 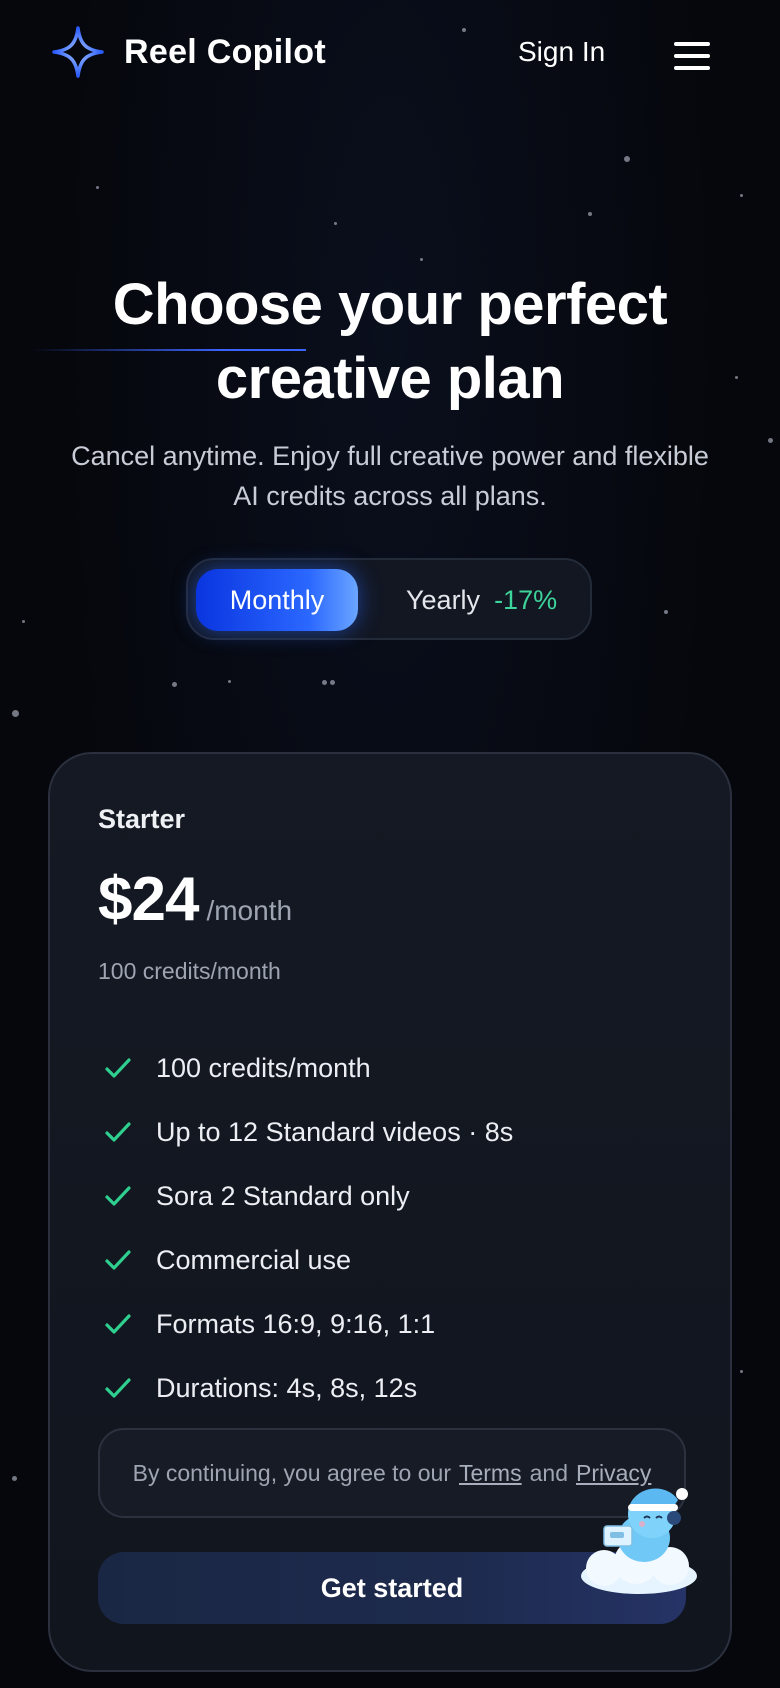 I want to click on terms-conjunction: and, so click(x=548, y=1472).